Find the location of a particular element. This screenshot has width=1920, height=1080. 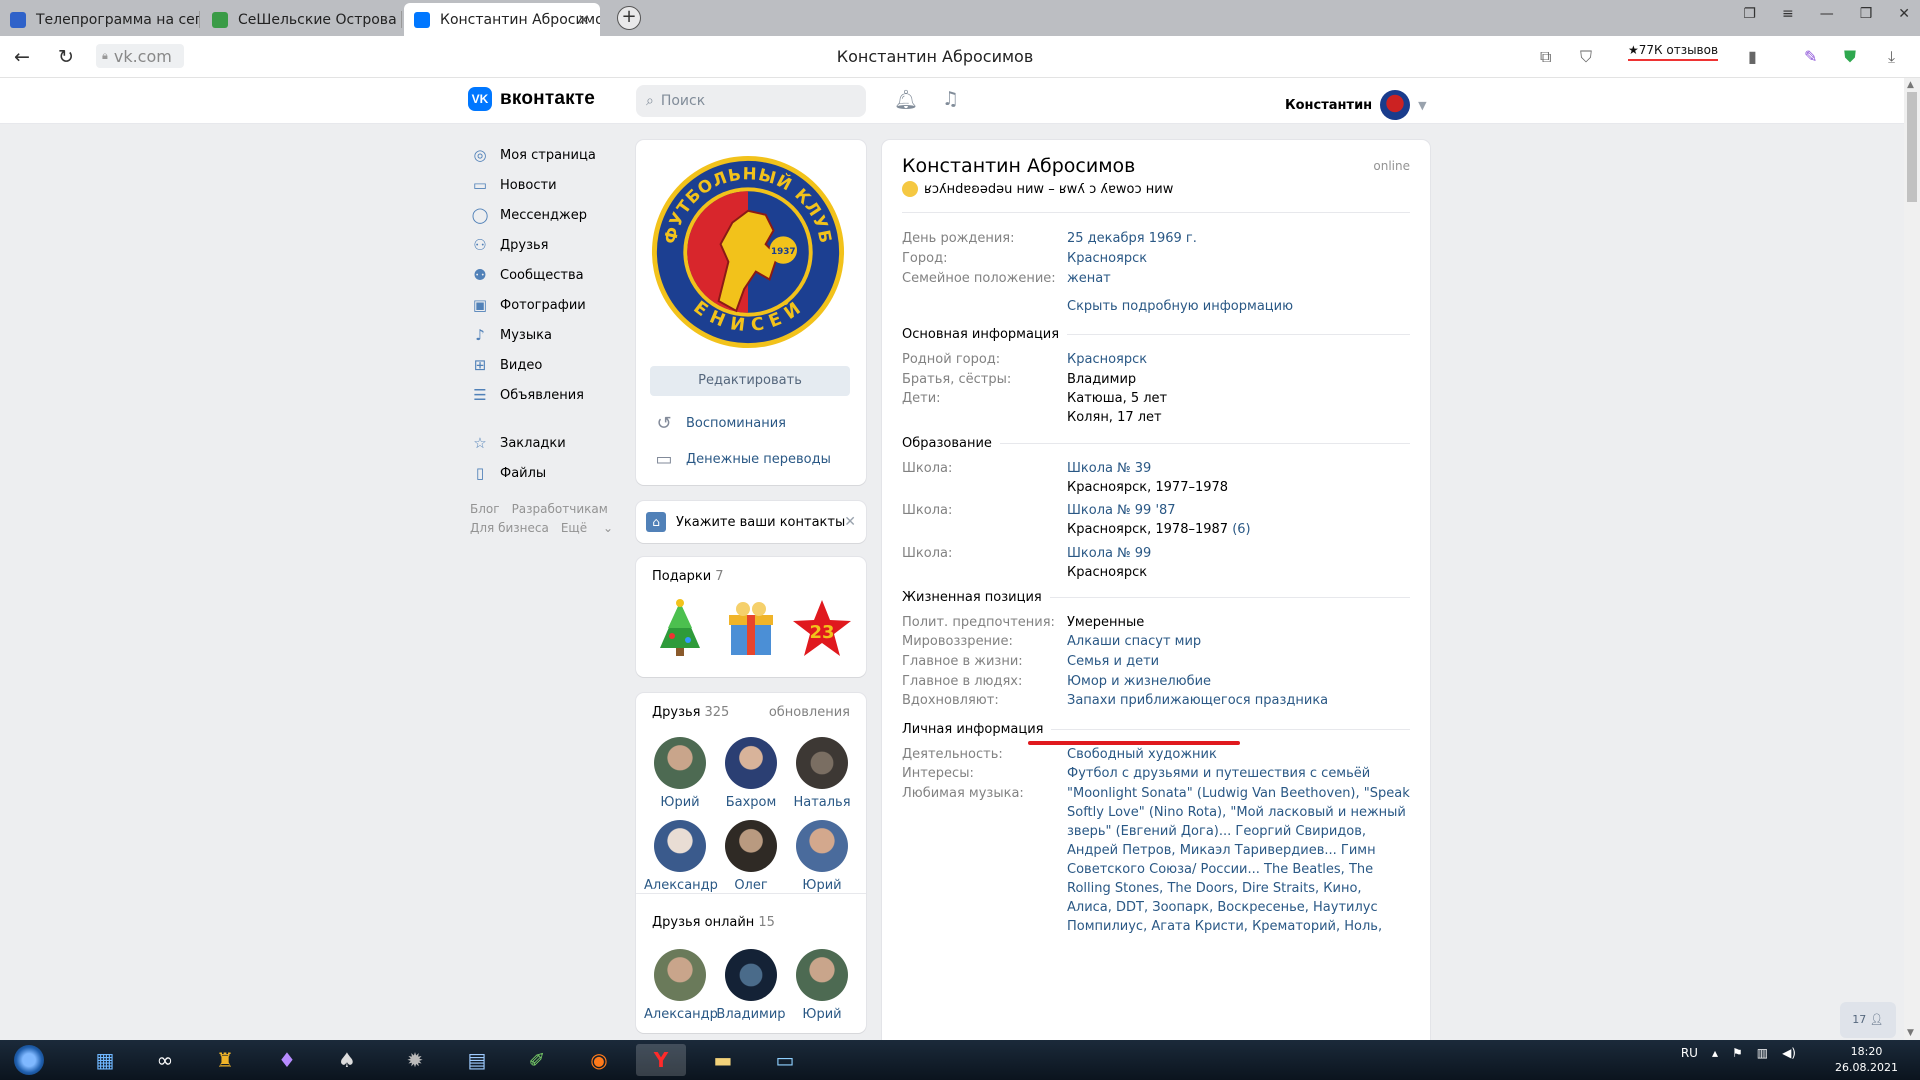

edit-profile-button: Редактировать is located at coordinates (750, 381).